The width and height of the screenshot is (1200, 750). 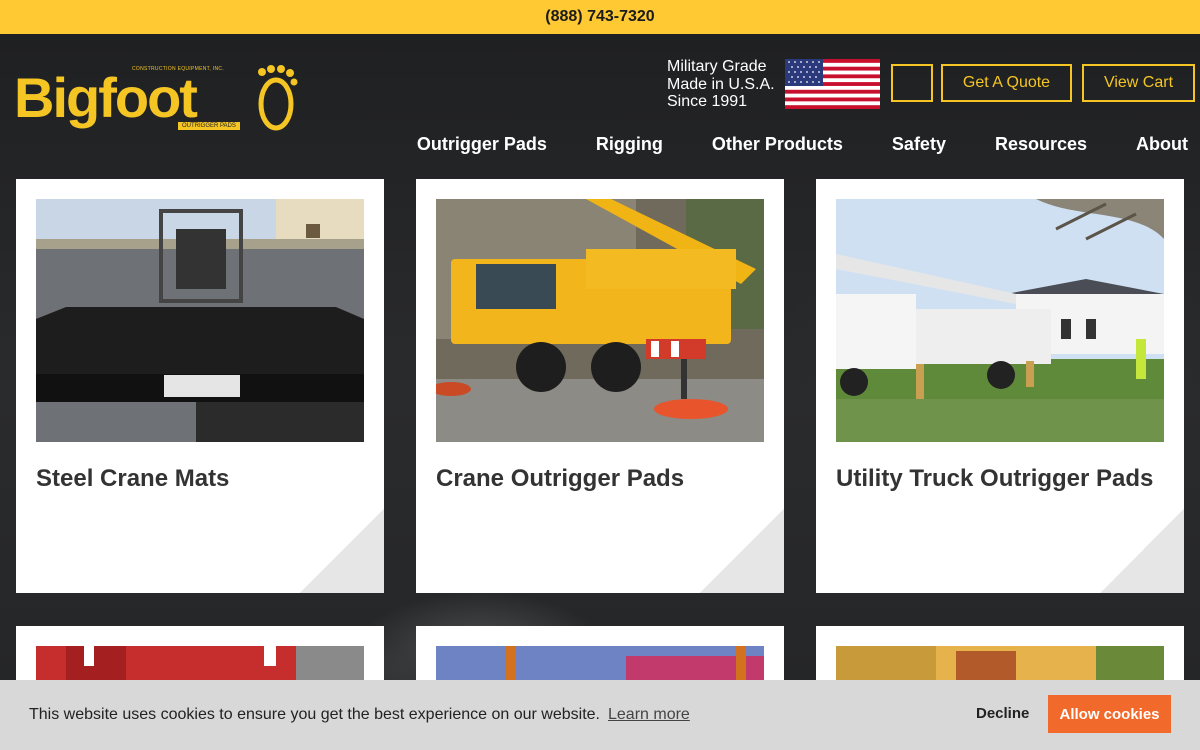 I want to click on tagline-line: Military Grade, so click(x=717, y=66).